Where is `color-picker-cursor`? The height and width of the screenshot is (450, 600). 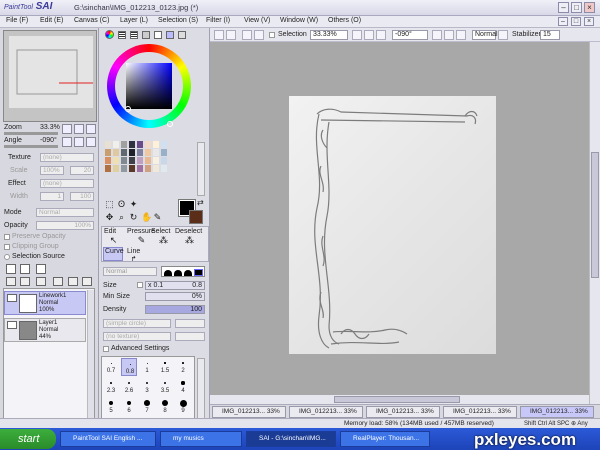
color-picker-cursor is located at coordinates (128, 109).